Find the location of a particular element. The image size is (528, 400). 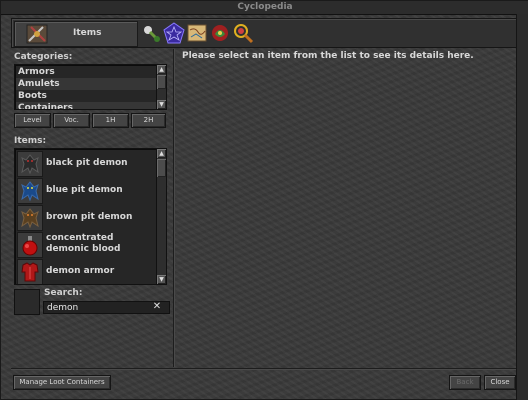

item-name: black pit demon is located at coordinates (87, 162).